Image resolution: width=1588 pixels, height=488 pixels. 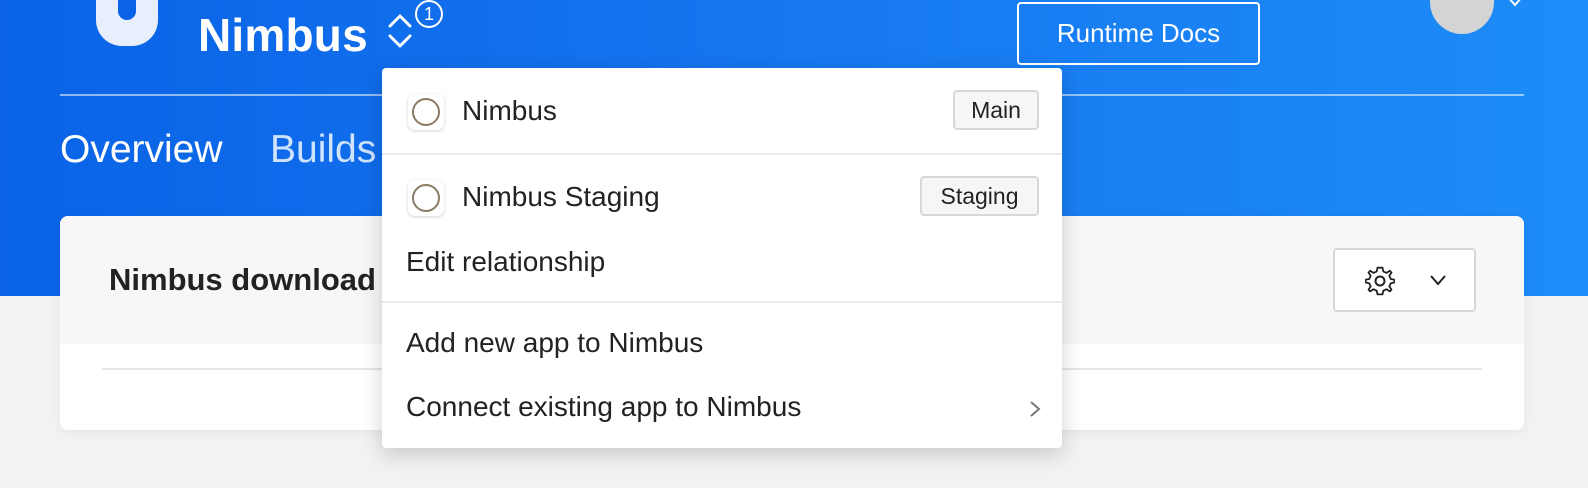 What do you see at coordinates (561, 196) in the screenshot?
I see `app-name-label: Nimbus Staging` at bounding box center [561, 196].